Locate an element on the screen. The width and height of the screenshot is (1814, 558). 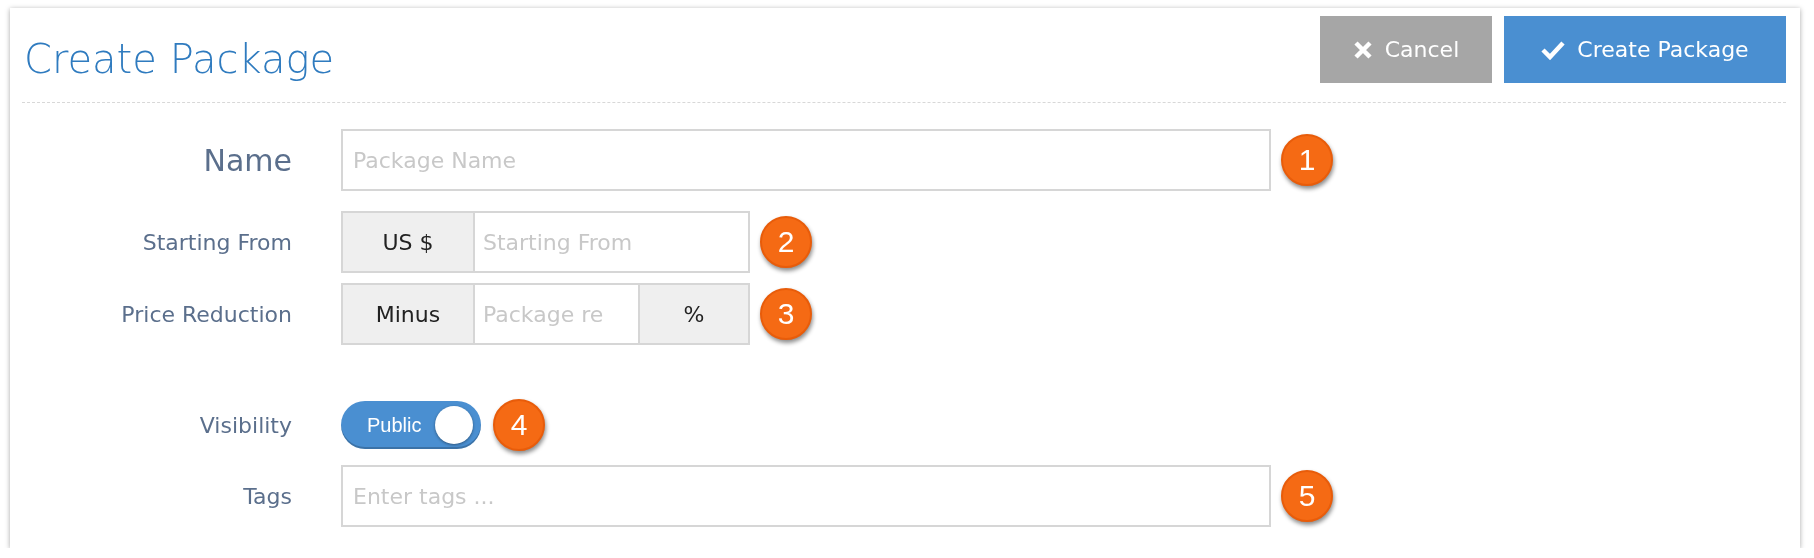
field-label: Name is located at coordinates (247, 160).